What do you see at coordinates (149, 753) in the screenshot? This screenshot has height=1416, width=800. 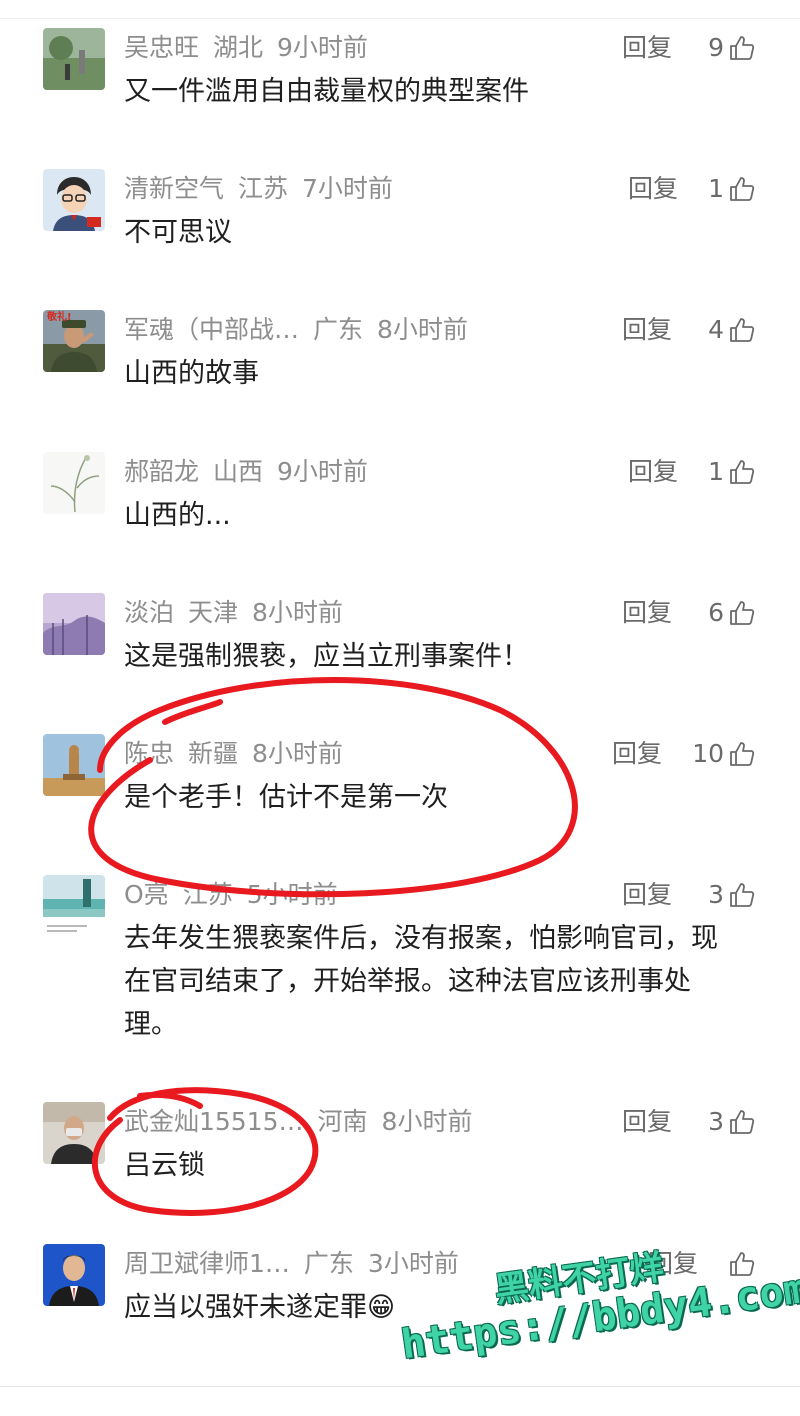 I see `user-name: 陈忠` at bounding box center [149, 753].